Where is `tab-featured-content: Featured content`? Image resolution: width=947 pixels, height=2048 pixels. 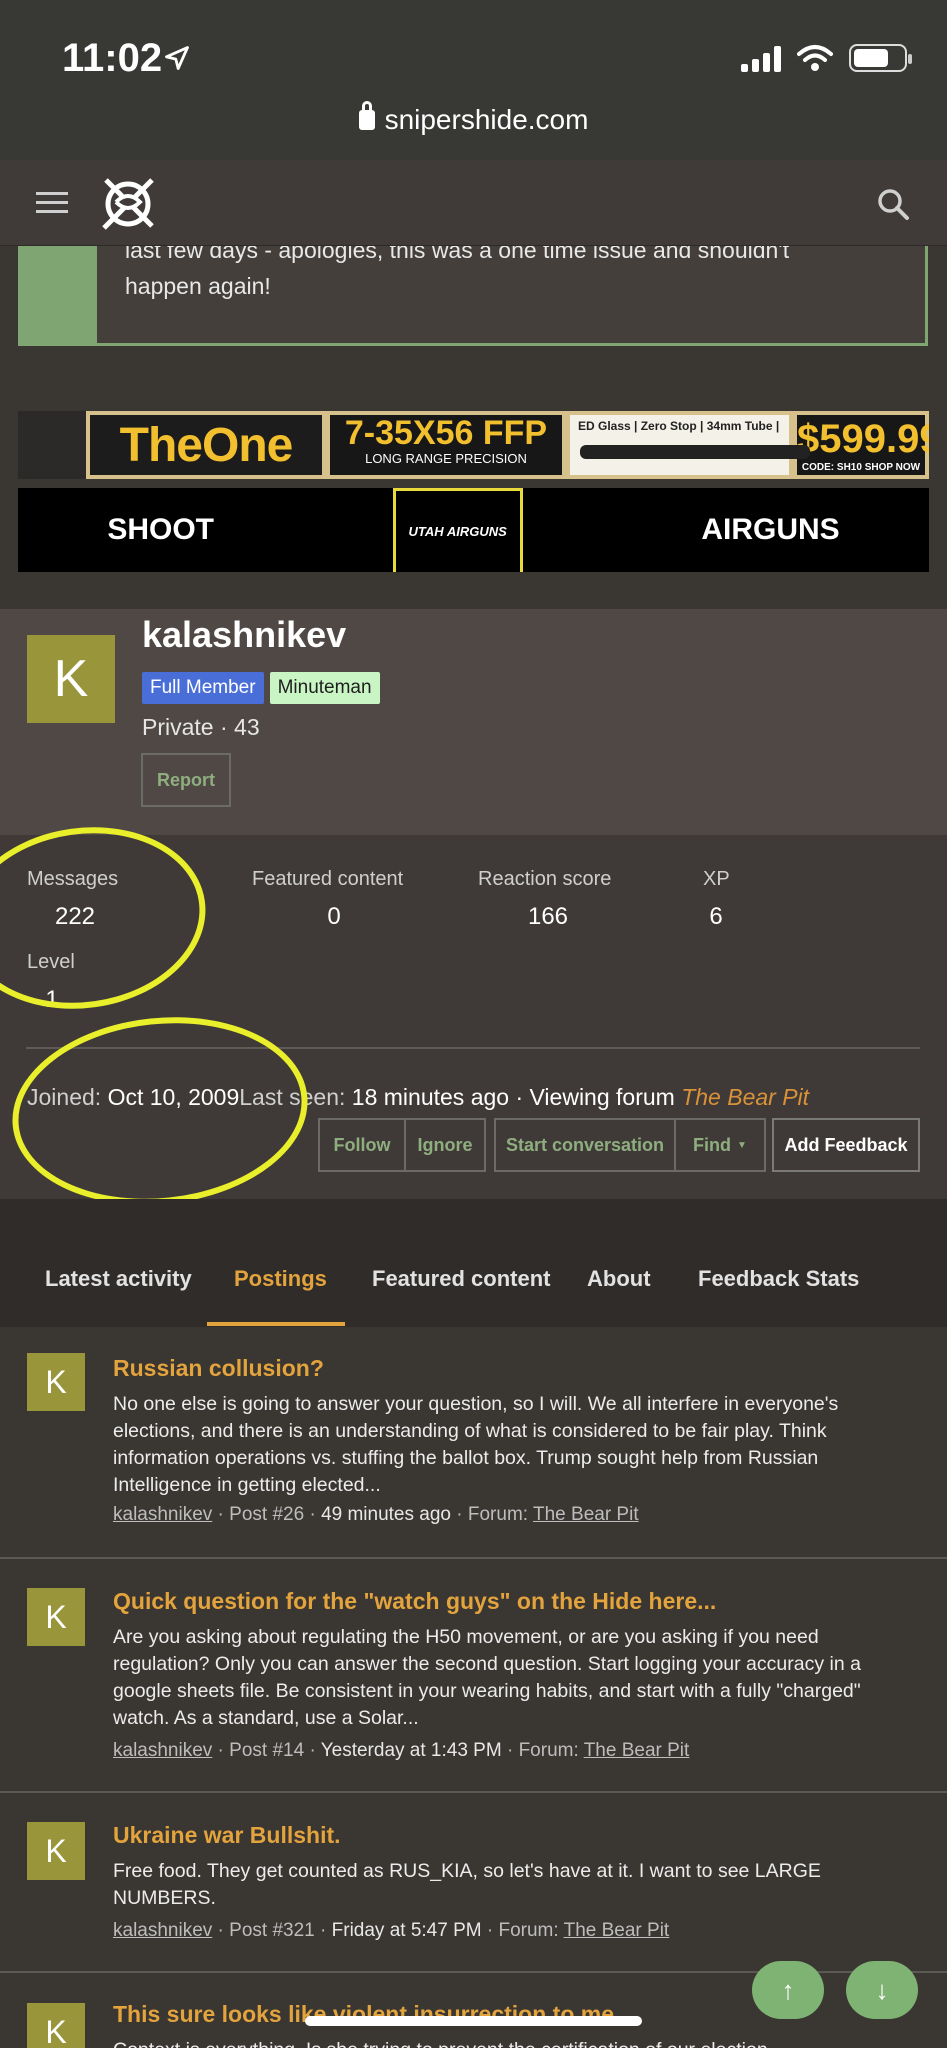 tab-featured-content: Featured content is located at coordinates (461, 1279).